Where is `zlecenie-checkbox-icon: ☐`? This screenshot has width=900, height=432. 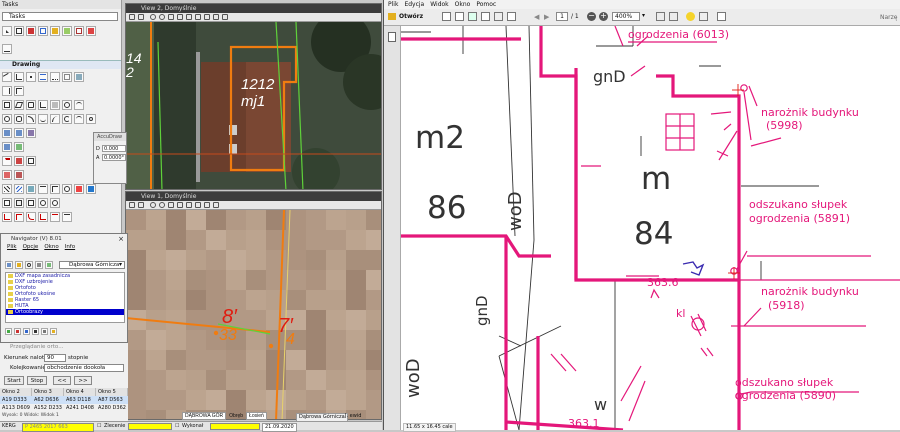 zlecenie-checkbox-icon: ☐ is located at coordinates (99, 426).